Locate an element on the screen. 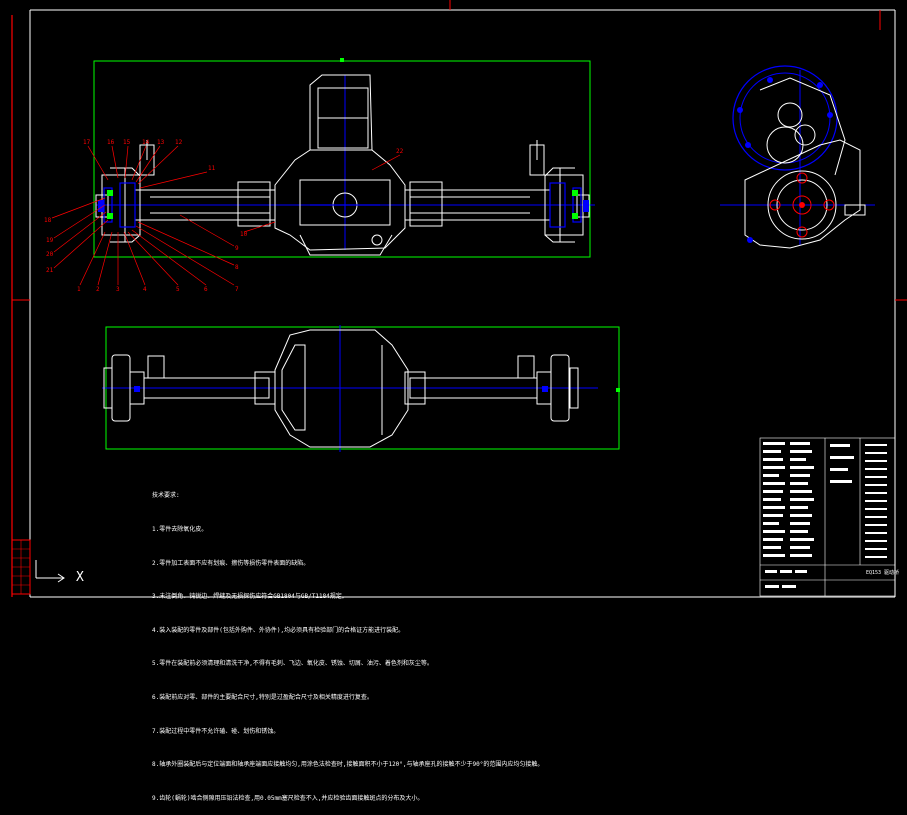  balloon-12: 12 is located at coordinates (179, 142).